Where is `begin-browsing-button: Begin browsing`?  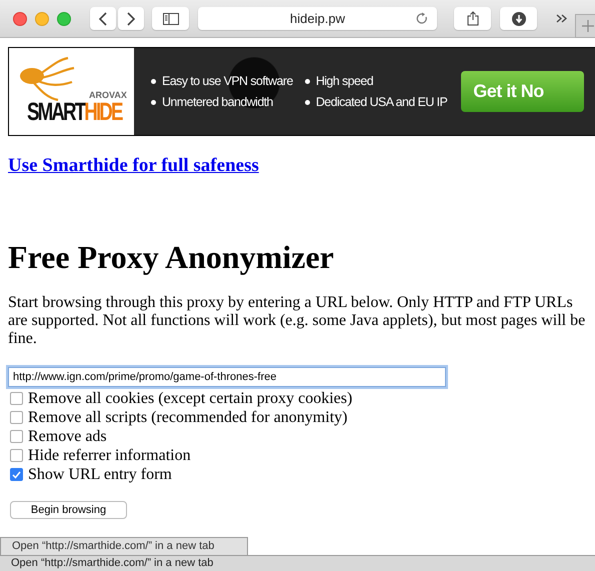 begin-browsing-button: Begin browsing is located at coordinates (68, 510).